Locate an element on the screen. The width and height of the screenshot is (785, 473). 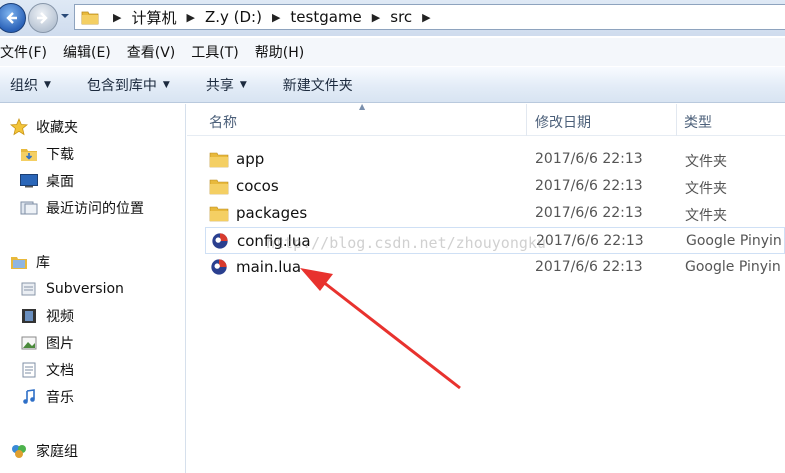
forward-arrow-icon is located at coordinates (42, 18).